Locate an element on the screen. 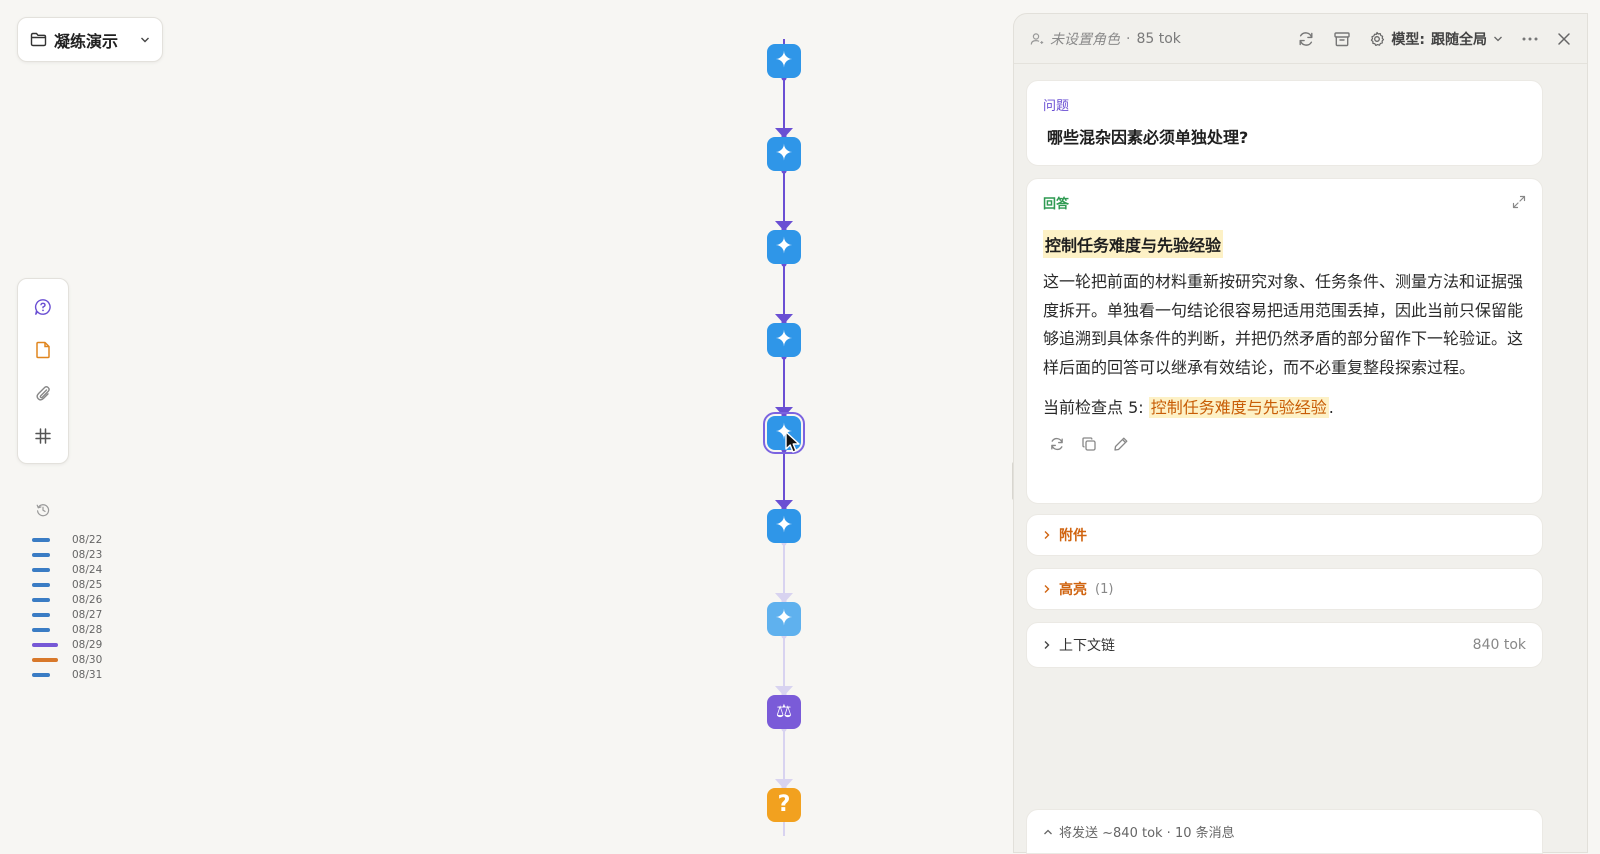 The width and height of the screenshot is (1600, 854). highlights-label: 高亮 is located at coordinates (1073, 590).